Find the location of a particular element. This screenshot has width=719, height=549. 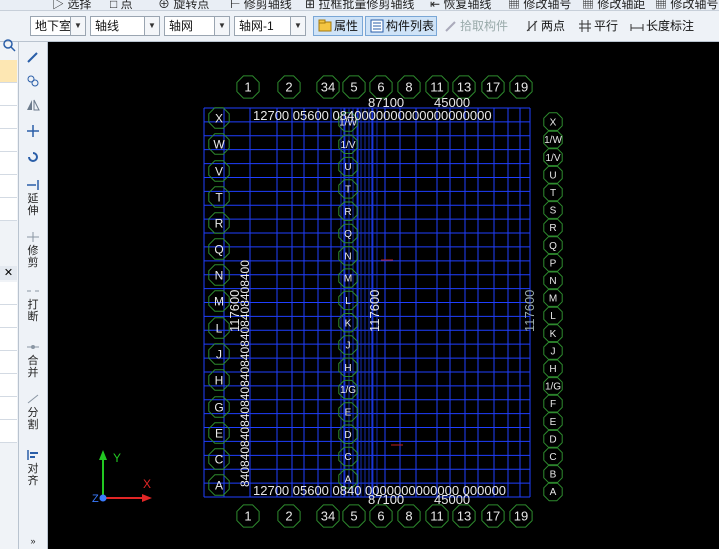

break-tool: 打断 is located at coordinates (33, 304).